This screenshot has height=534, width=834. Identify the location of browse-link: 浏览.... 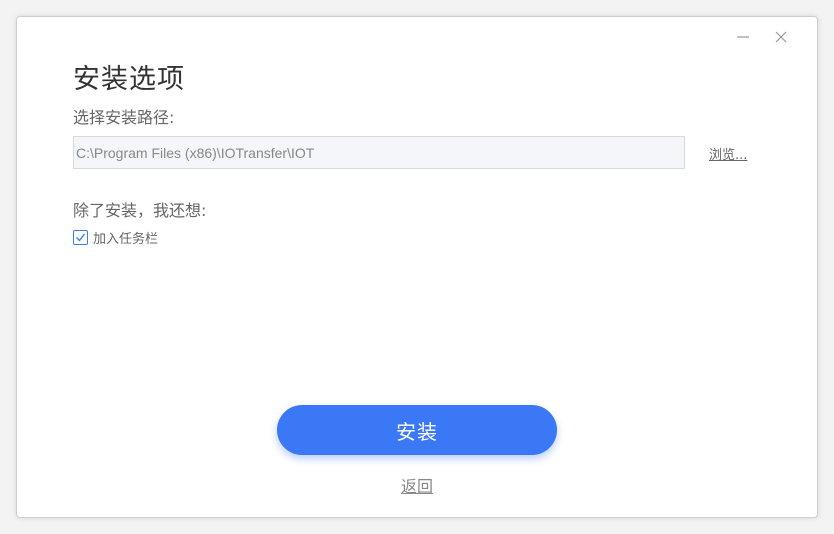
(728, 153).